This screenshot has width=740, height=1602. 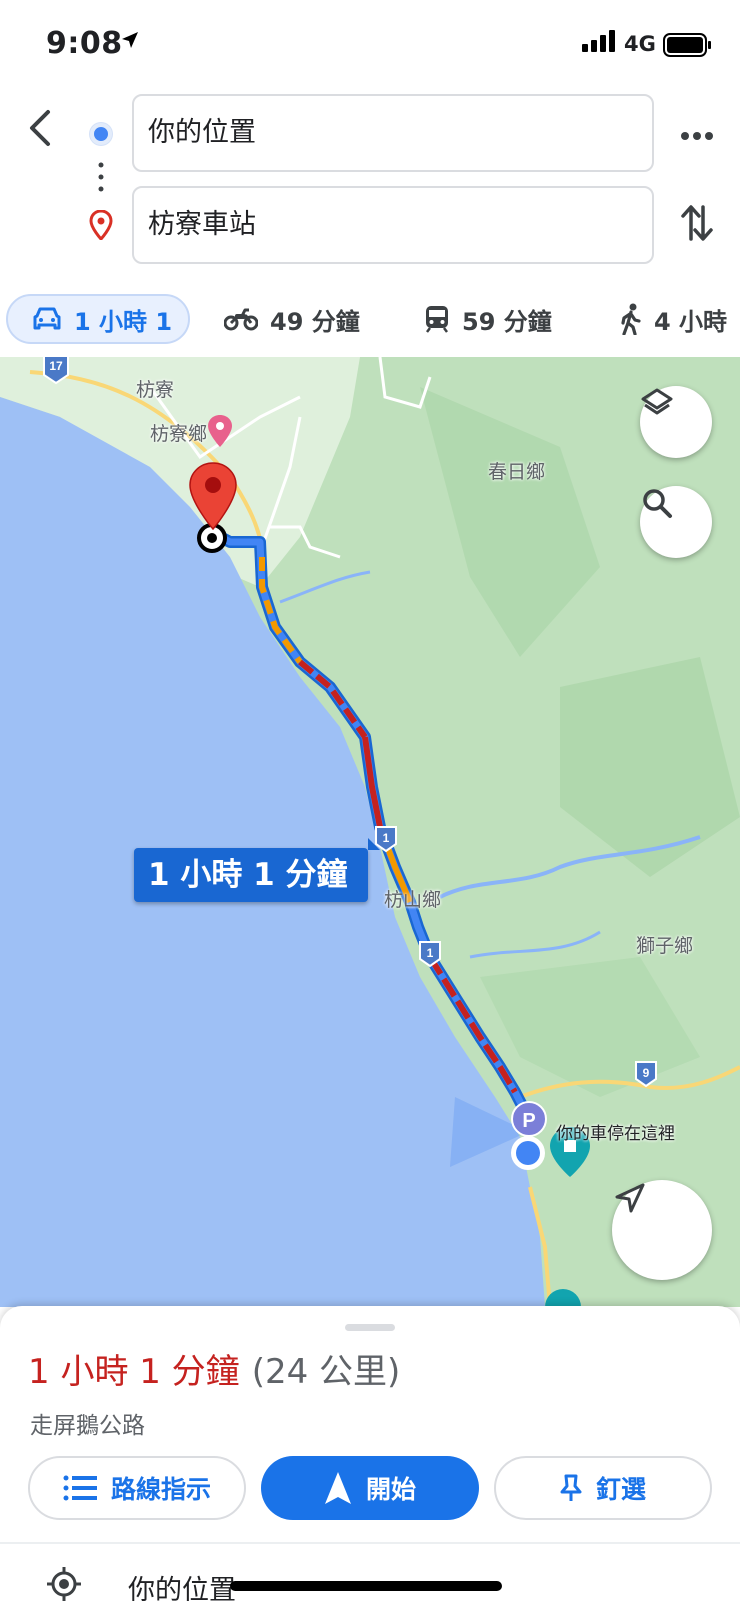 What do you see at coordinates (370, 1327) in the screenshot?
I see `sheet-handle` at bounding box center [370, 1327].